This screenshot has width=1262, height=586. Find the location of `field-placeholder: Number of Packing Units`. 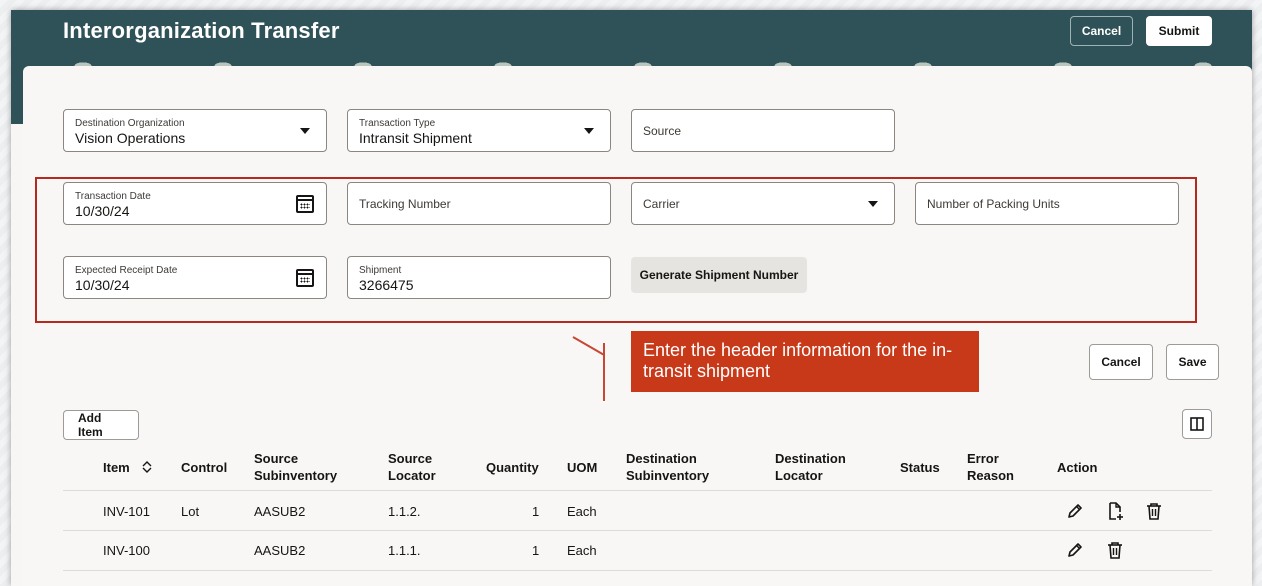

field-placeholder: Number of Packing Units is located at coordinates (993, 204).